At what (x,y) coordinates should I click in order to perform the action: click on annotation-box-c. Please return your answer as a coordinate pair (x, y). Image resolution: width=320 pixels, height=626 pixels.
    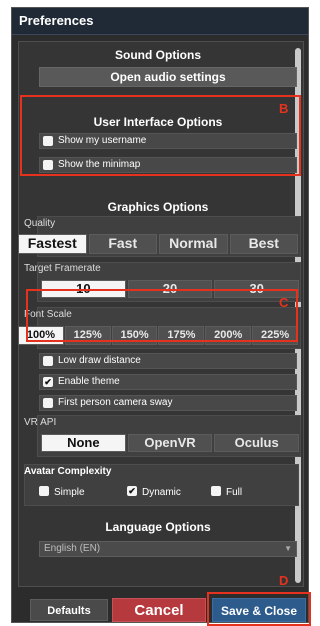
    Looking at the image, I should click on (162, 315).